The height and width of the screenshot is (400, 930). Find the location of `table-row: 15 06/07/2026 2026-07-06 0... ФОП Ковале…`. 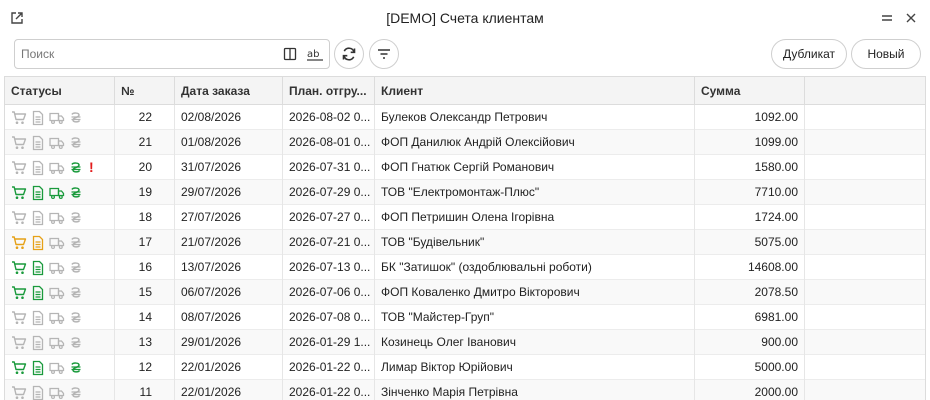

table-row: 15 06/07/2026 2026-07-06 0... ФОП Ковале… is located at coordinates (465, 292).